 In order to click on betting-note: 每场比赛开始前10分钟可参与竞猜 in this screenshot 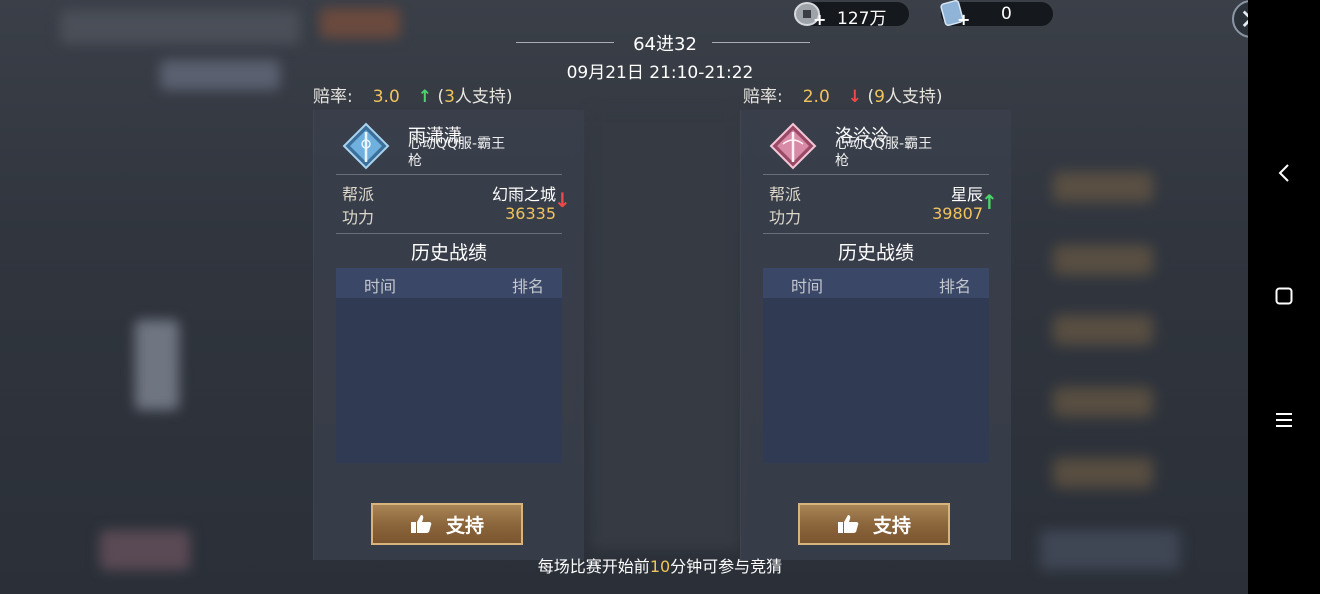, I will do `click(660, 566)`.